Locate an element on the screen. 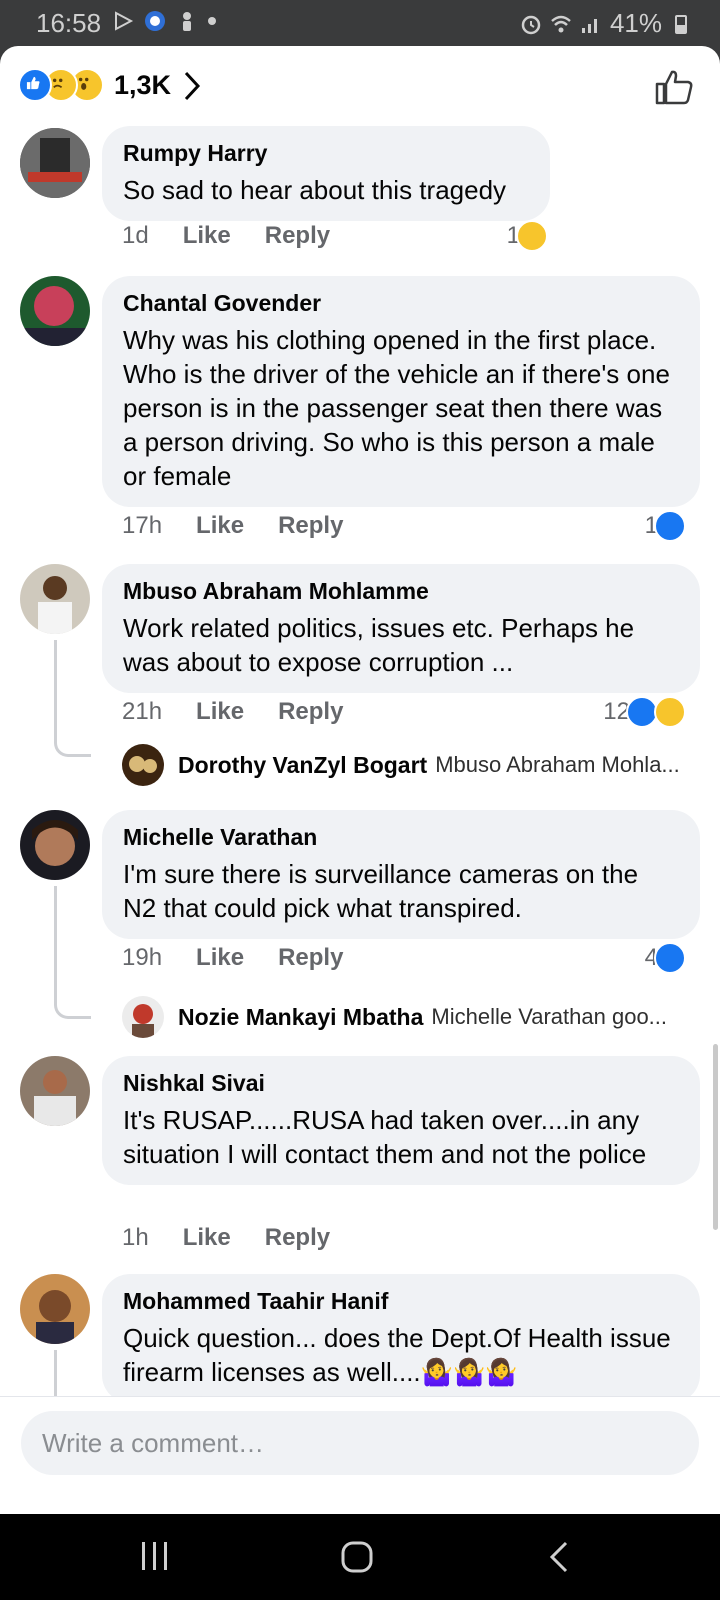 The image size is (720, 1600). comment-actions: 17h Like Reply is located at coordinates (232, 526).